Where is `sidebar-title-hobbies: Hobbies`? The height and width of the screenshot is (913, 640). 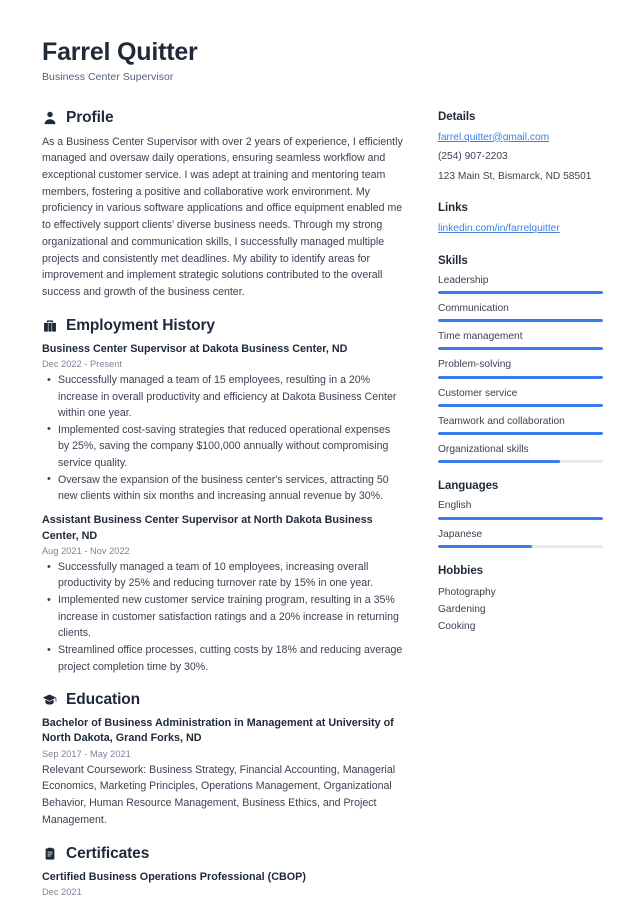
sidebar-title-hobbies: Hobbies is located at coordinates (461, 570).